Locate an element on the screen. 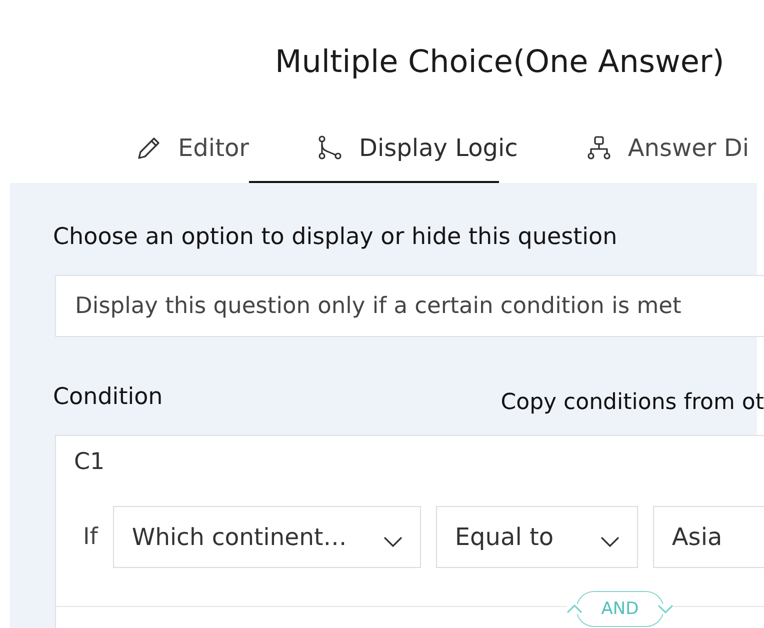  condition-name: C1 is located at coordinates (89, 462).